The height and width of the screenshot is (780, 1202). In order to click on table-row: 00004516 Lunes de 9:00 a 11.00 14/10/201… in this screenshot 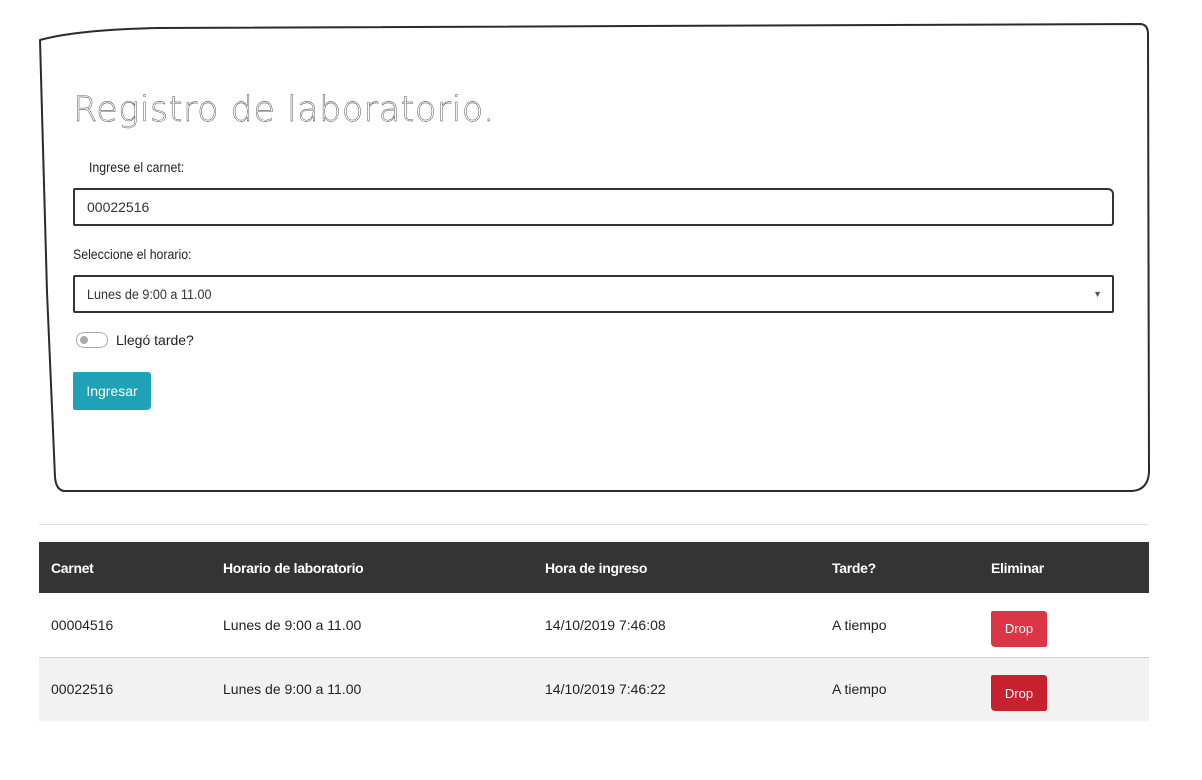, I will do `click(594, 625)`.